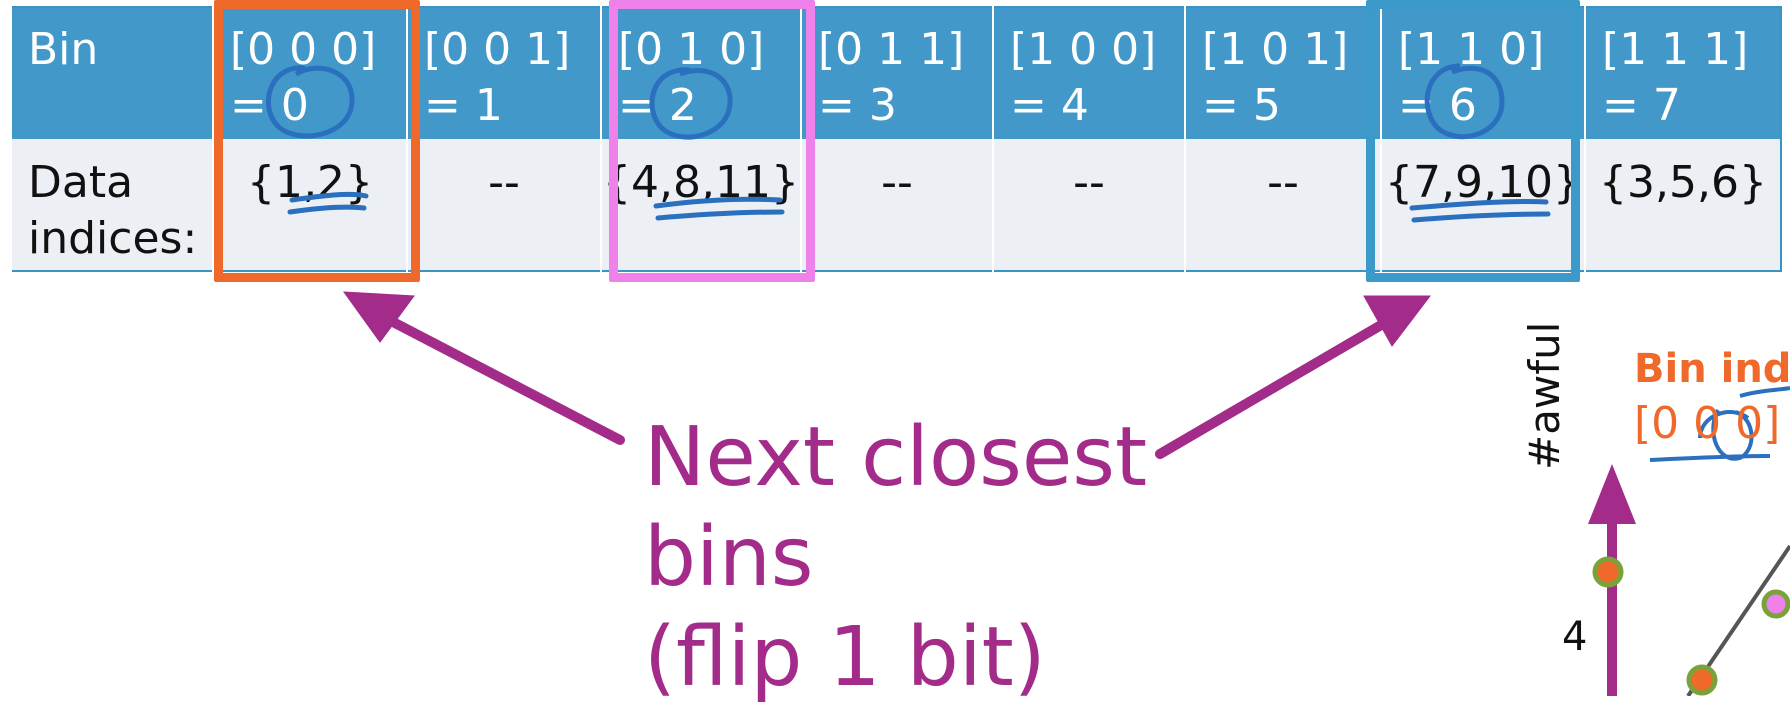 The width and height of the screenshot is (1790, 708). What do you see at coordinates (1049, 105) in the screenshot?
I see `bin-value: = 4` at bounding box center [1049, 105].